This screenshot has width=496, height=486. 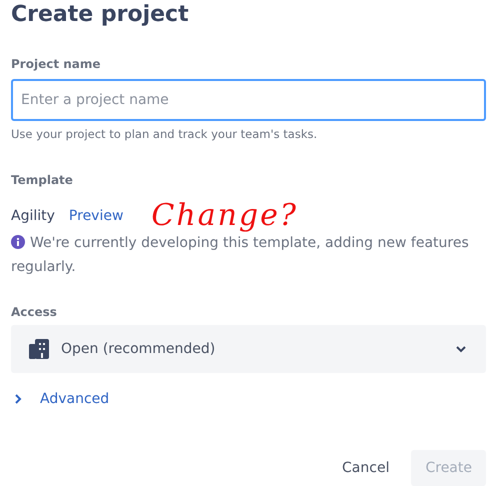 I want to click on cancel-button: Cancel, so click(x=366, y=468).